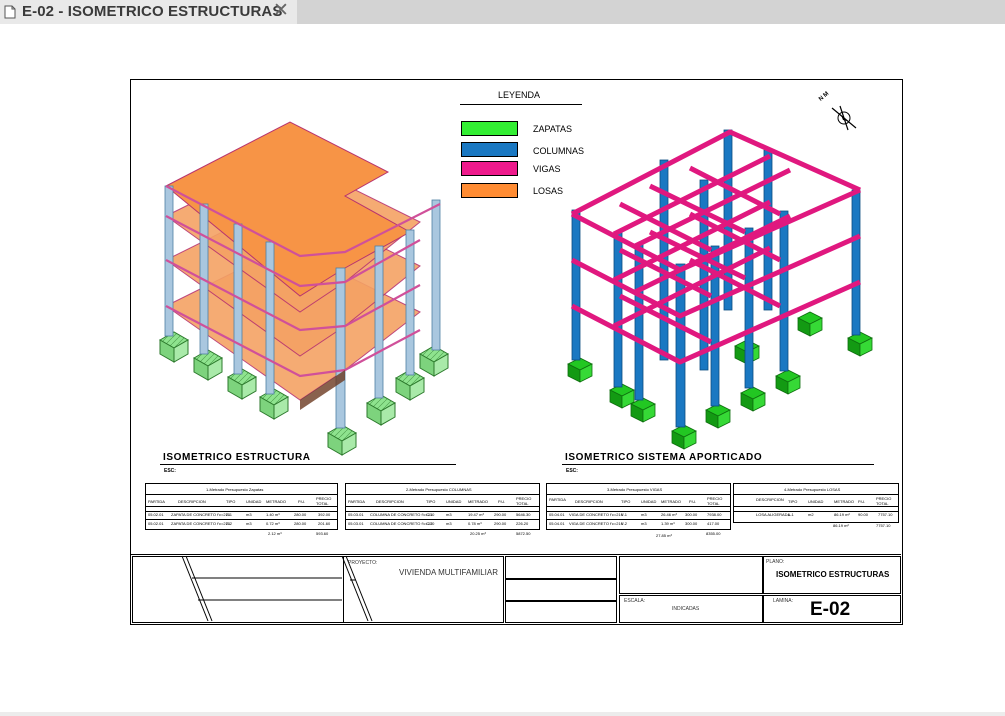 This screenshot has width=1005, height=716. I want to click on scale-value: INDICADAS, so click(686, 609).